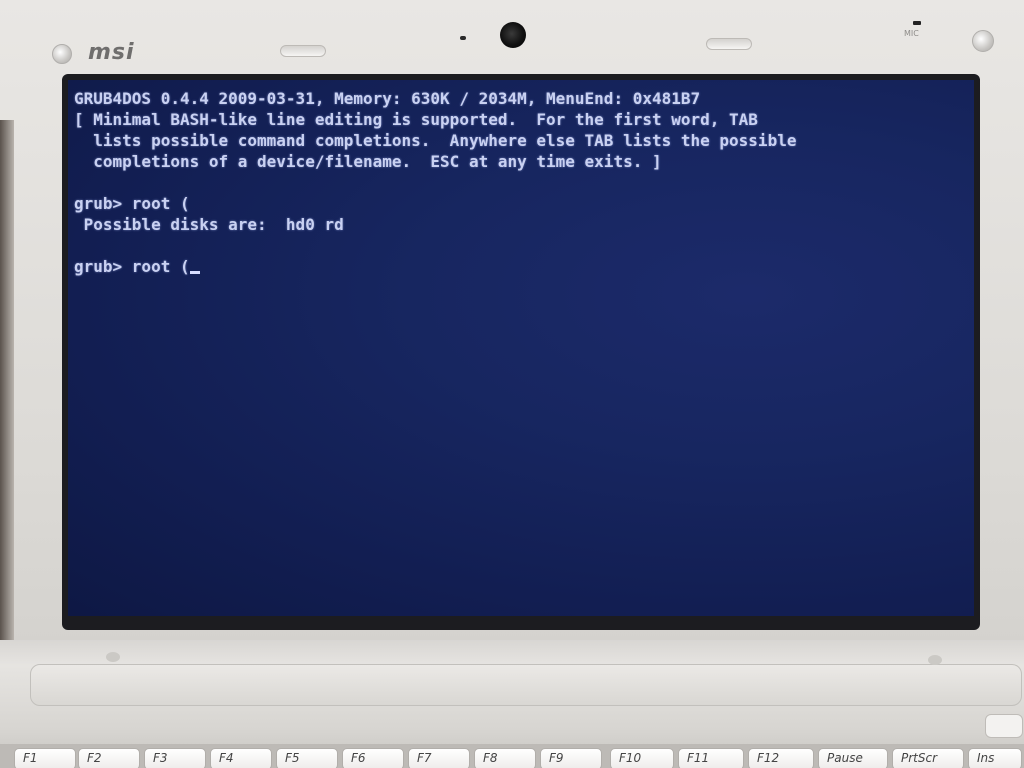 The image size is (1024, 768). Describe the element at coordinates (983, 41) in the screenshot. I see `indicator-light-icon` at that location.